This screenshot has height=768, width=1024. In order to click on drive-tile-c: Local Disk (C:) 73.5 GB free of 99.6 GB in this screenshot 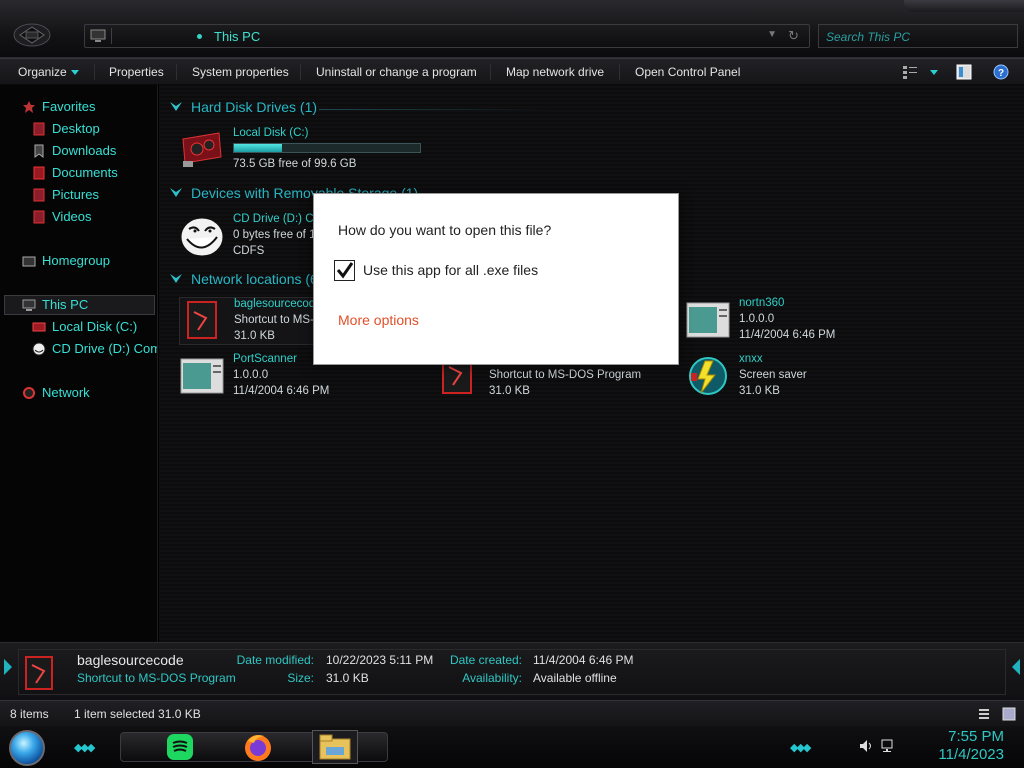, I will do `click(304, 151)`.